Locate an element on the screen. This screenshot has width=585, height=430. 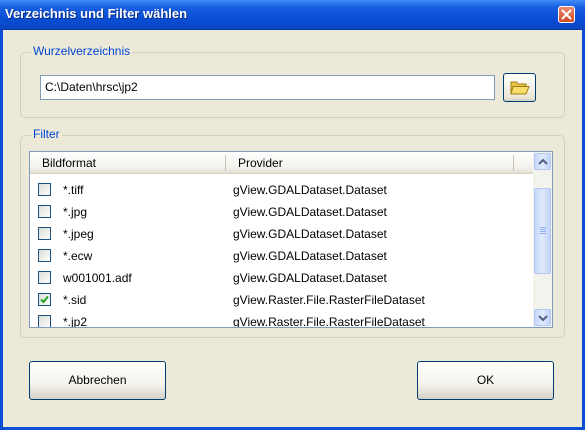
vertical-scrollbar is located at coordinates (542, 239).